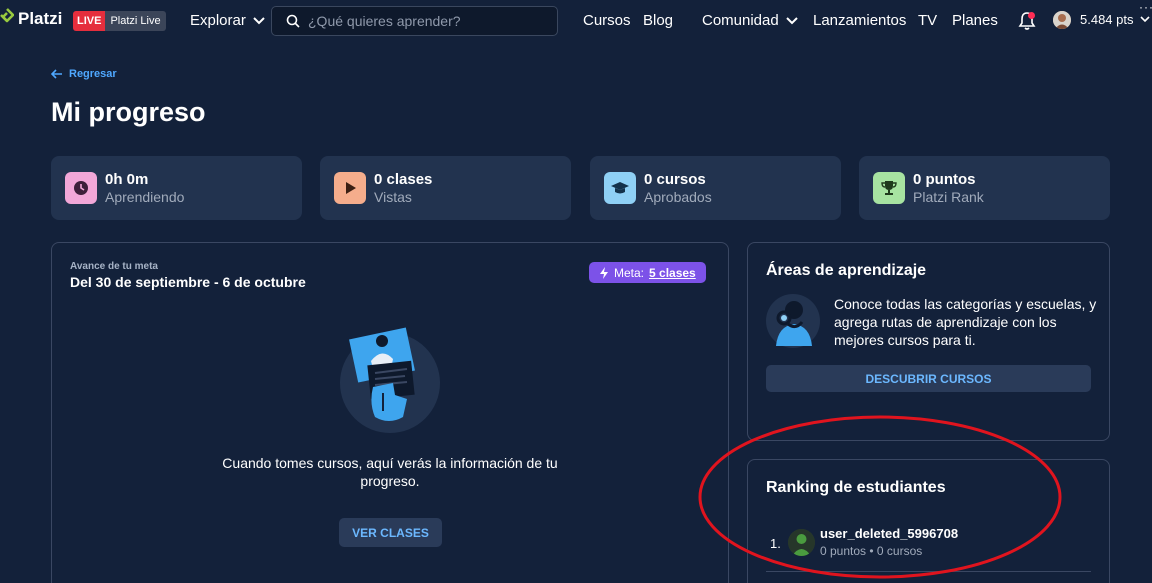  What do you see at coordinates (944, 179) in the screenshot?
I see `stat-value: 0 puntos` at bounding box center [944, 179].